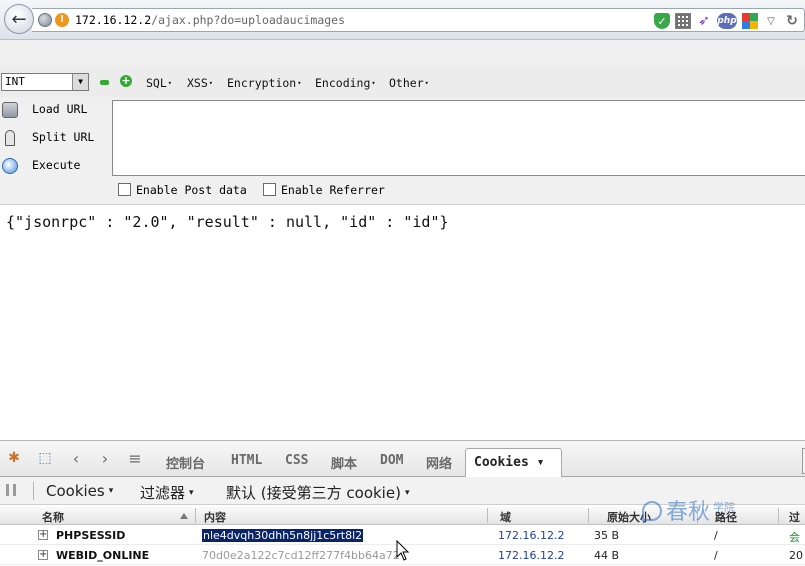 The height and width of the screenshot is (566, 805). Describe the element at coordinates (156, 83) in the screenshot. I see `menu-sql-label: SQL` at that location.